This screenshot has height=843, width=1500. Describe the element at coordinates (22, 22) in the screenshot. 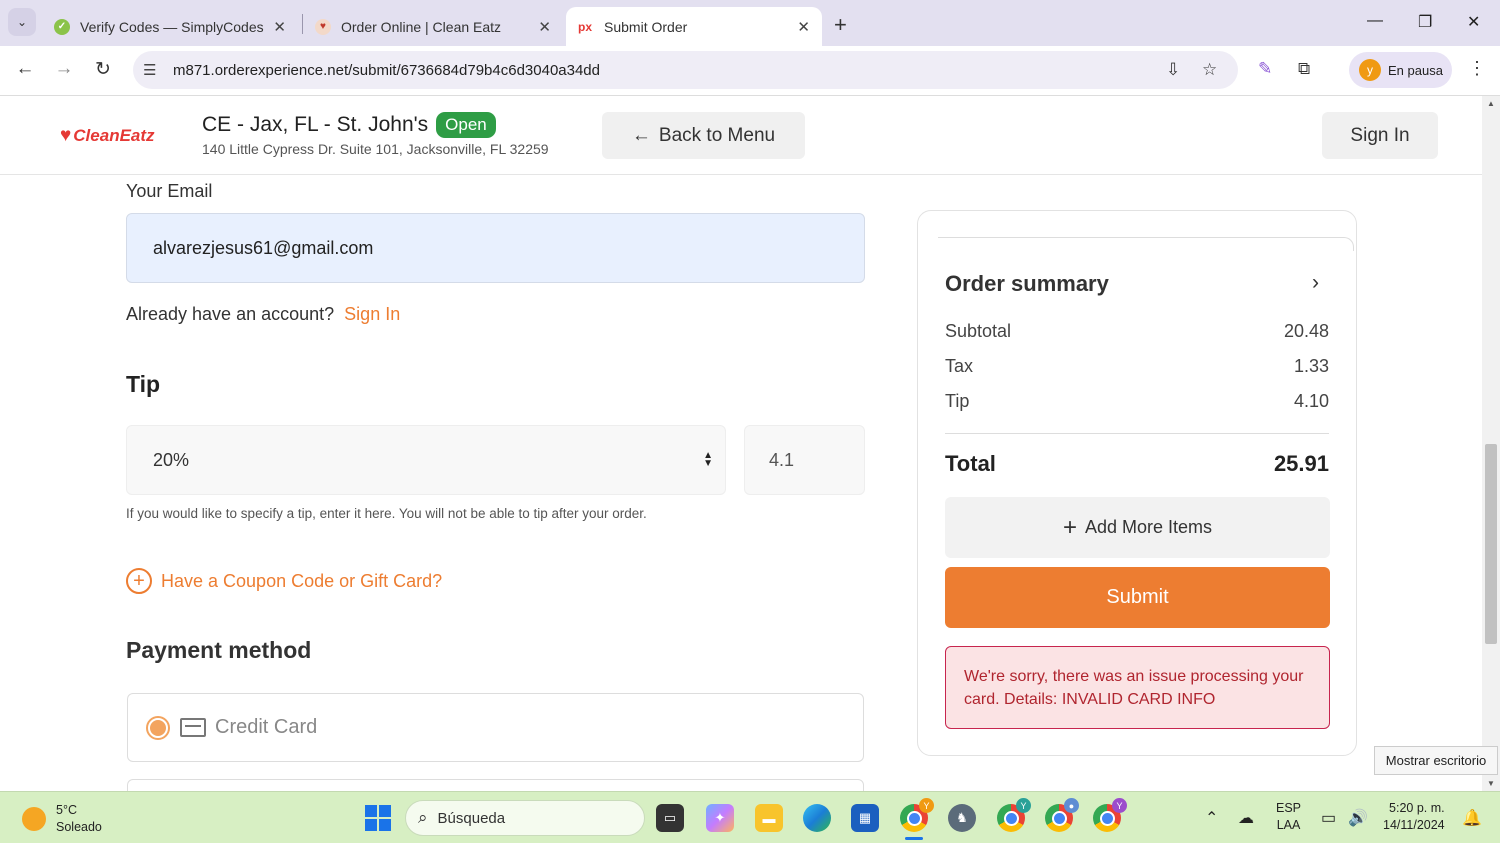

I see `tab-search-dropdown: ⌄` at that location.